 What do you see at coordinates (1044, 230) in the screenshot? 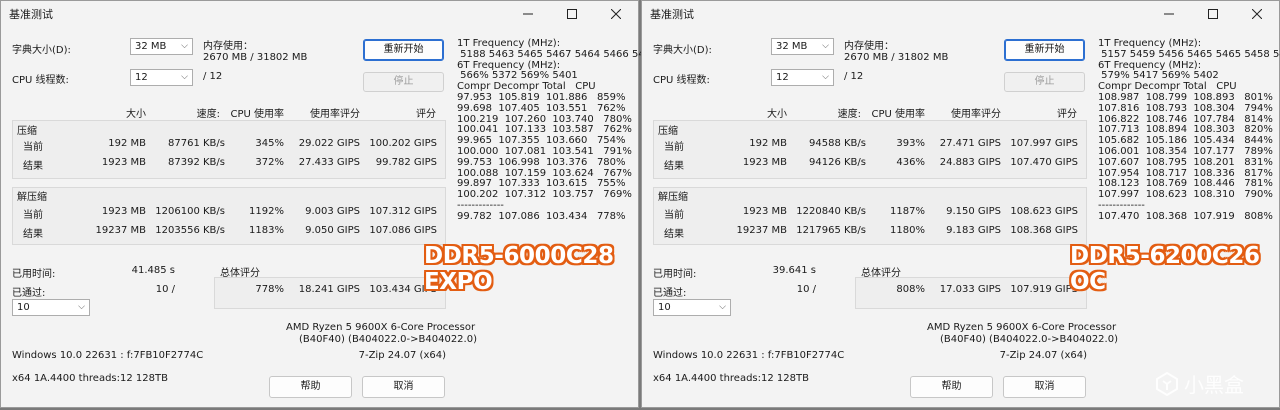
I see `decompress-result-rating: 108.368 GIPS` at bounding box center [1044, 230].